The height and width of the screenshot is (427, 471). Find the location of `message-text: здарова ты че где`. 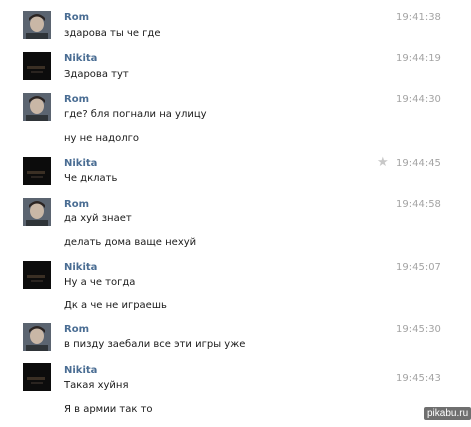

message-text: здарова ты че где is located at coordinates (112, 33).